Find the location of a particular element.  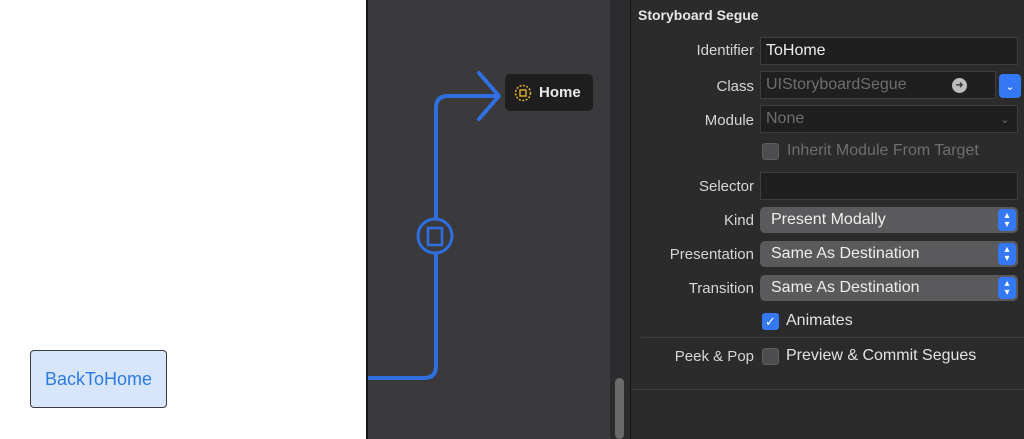

selector-label: Selector is located at coordinates (726, 186).